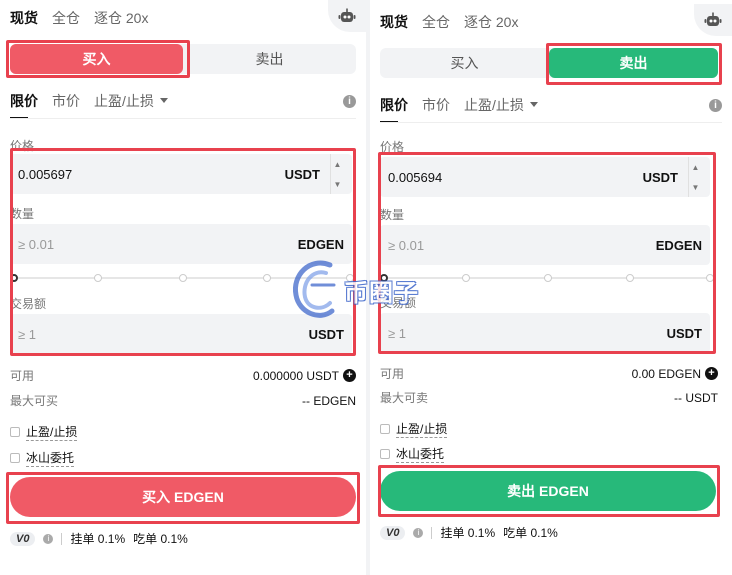 Image resolution: width=732 pixels, height=575 pixels. I want to click on percent-slider, so click(547, 278).